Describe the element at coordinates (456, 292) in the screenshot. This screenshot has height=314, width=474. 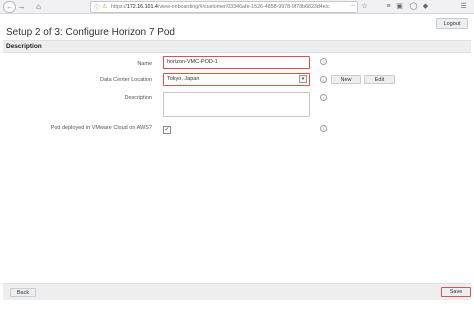
I see `save-button: Save` at that location.